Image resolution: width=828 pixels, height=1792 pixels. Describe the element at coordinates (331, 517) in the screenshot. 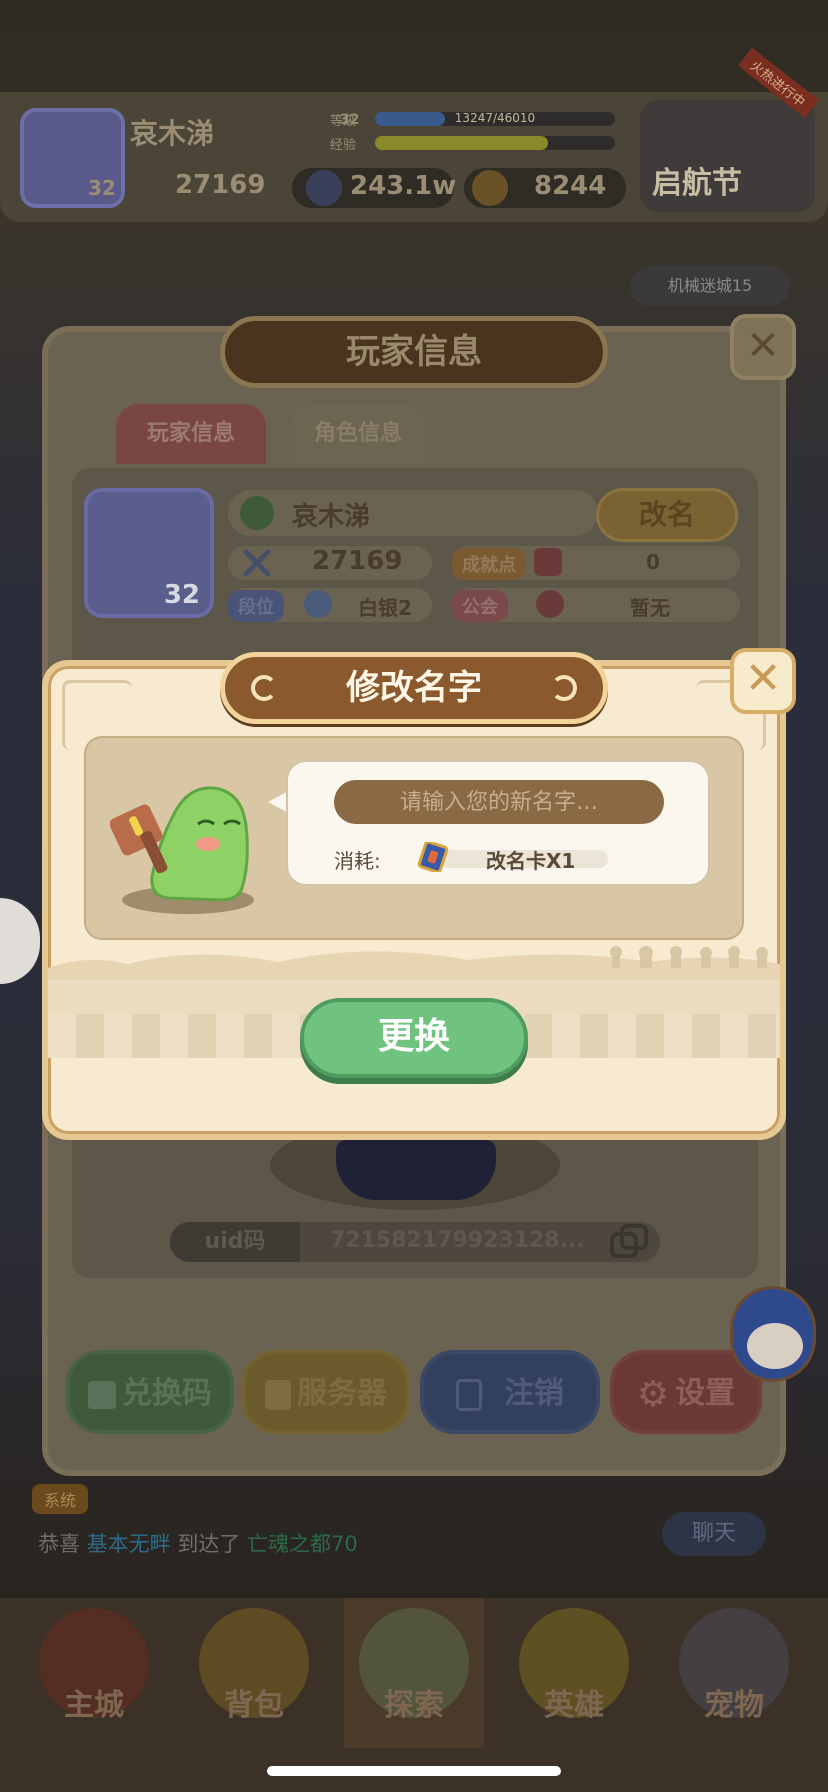

I see `player-name: 哀木涕` at that location.